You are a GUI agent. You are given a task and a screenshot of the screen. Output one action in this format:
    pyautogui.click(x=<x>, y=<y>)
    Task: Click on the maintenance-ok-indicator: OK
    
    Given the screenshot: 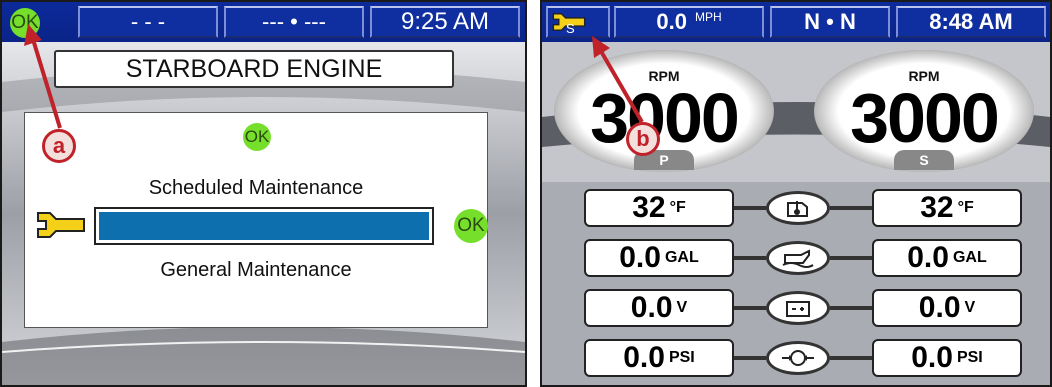 What is the action you would take?
    pyautogui.click(x=471, y=226)
    